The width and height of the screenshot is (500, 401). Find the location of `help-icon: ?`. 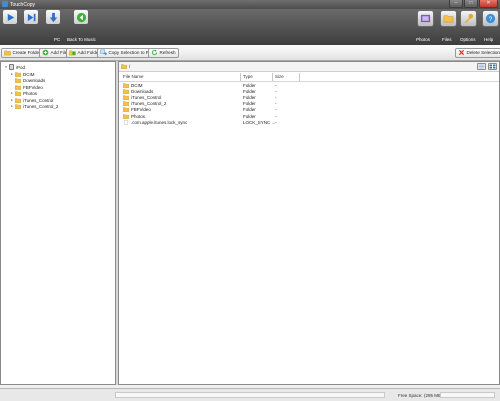

help-icon: ? is located at coordinates (490, 18).